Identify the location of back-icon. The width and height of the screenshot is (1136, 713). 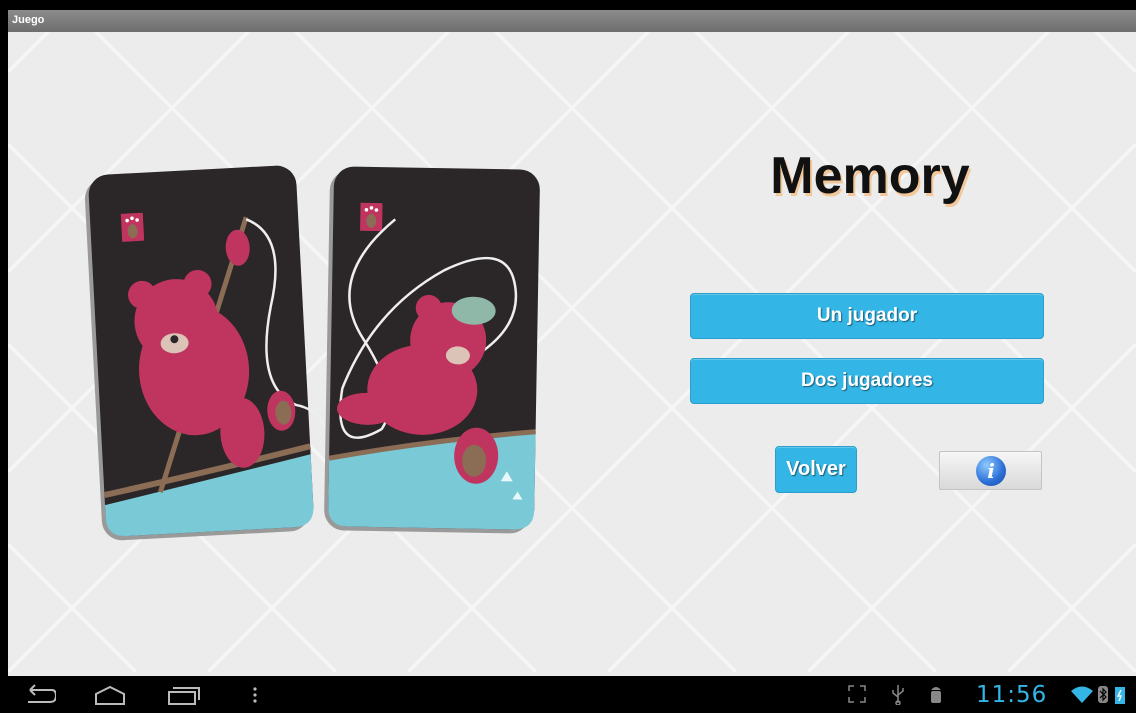
(39, 695).